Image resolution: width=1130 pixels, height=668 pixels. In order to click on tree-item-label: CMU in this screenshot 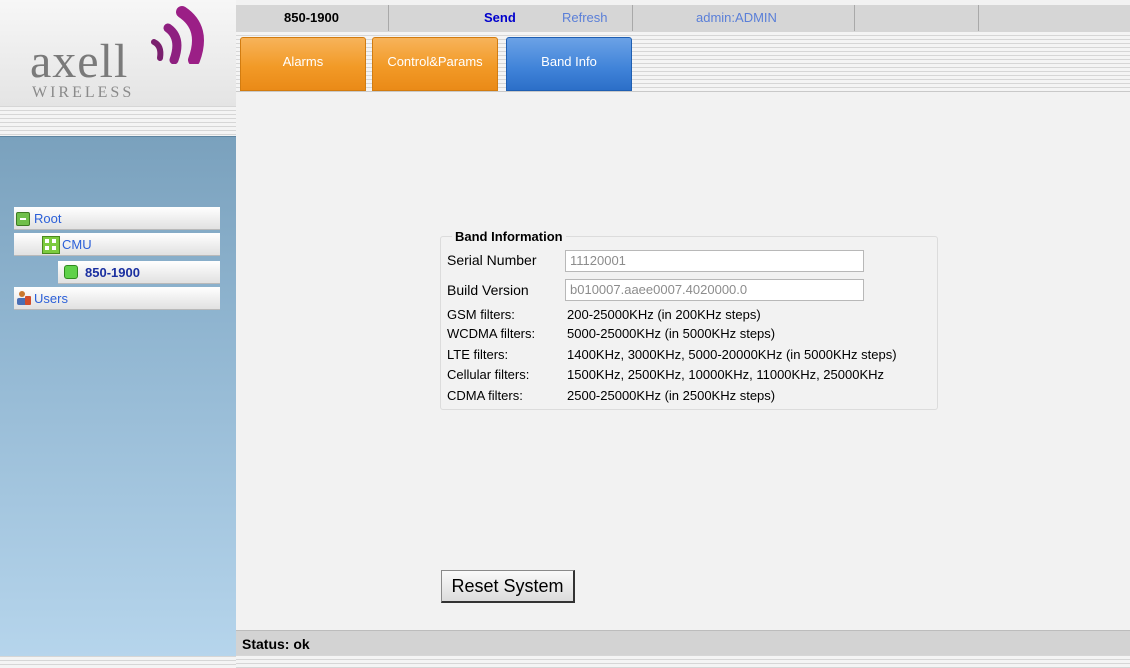, I will do `click(77, 244)`.